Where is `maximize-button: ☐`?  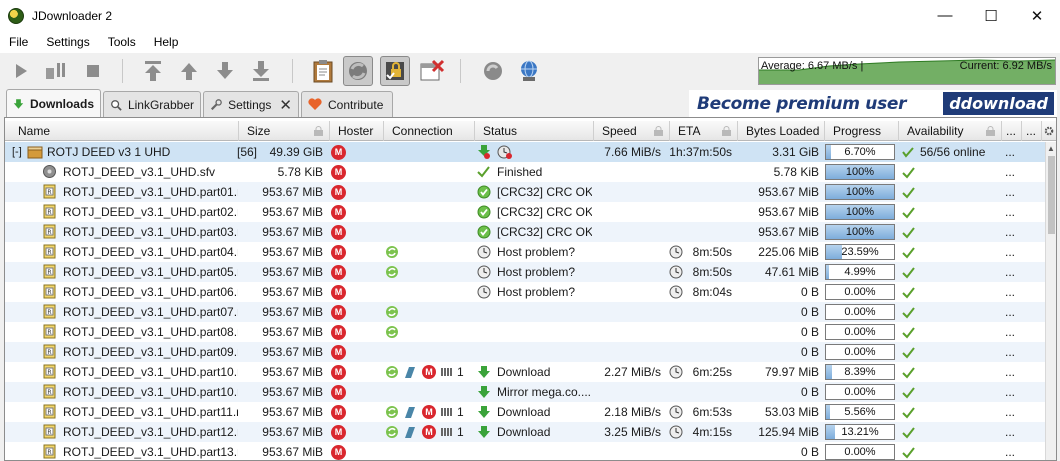
maximize-button: ☐ is located at coordinates (991, 15).